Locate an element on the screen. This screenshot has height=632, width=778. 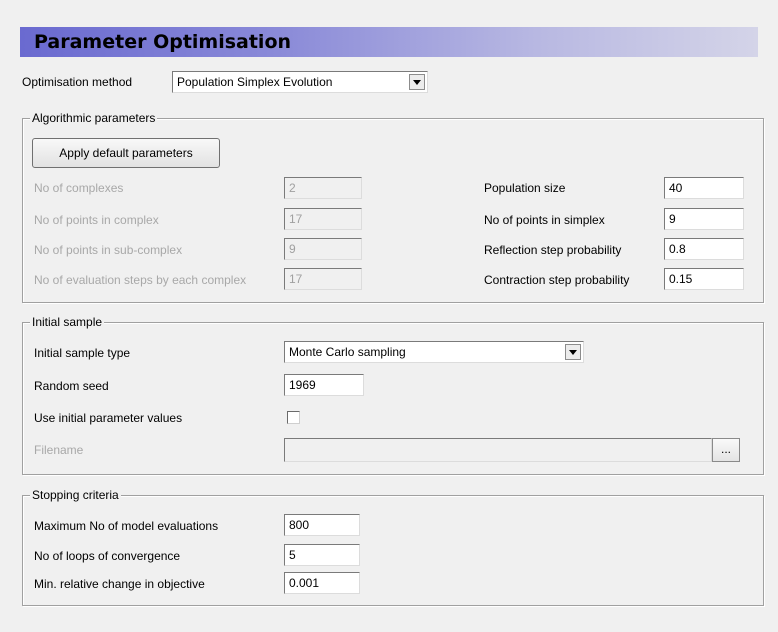
optimisation-method-select: Population Simplex Evolution is located at coordinates (300, 82).